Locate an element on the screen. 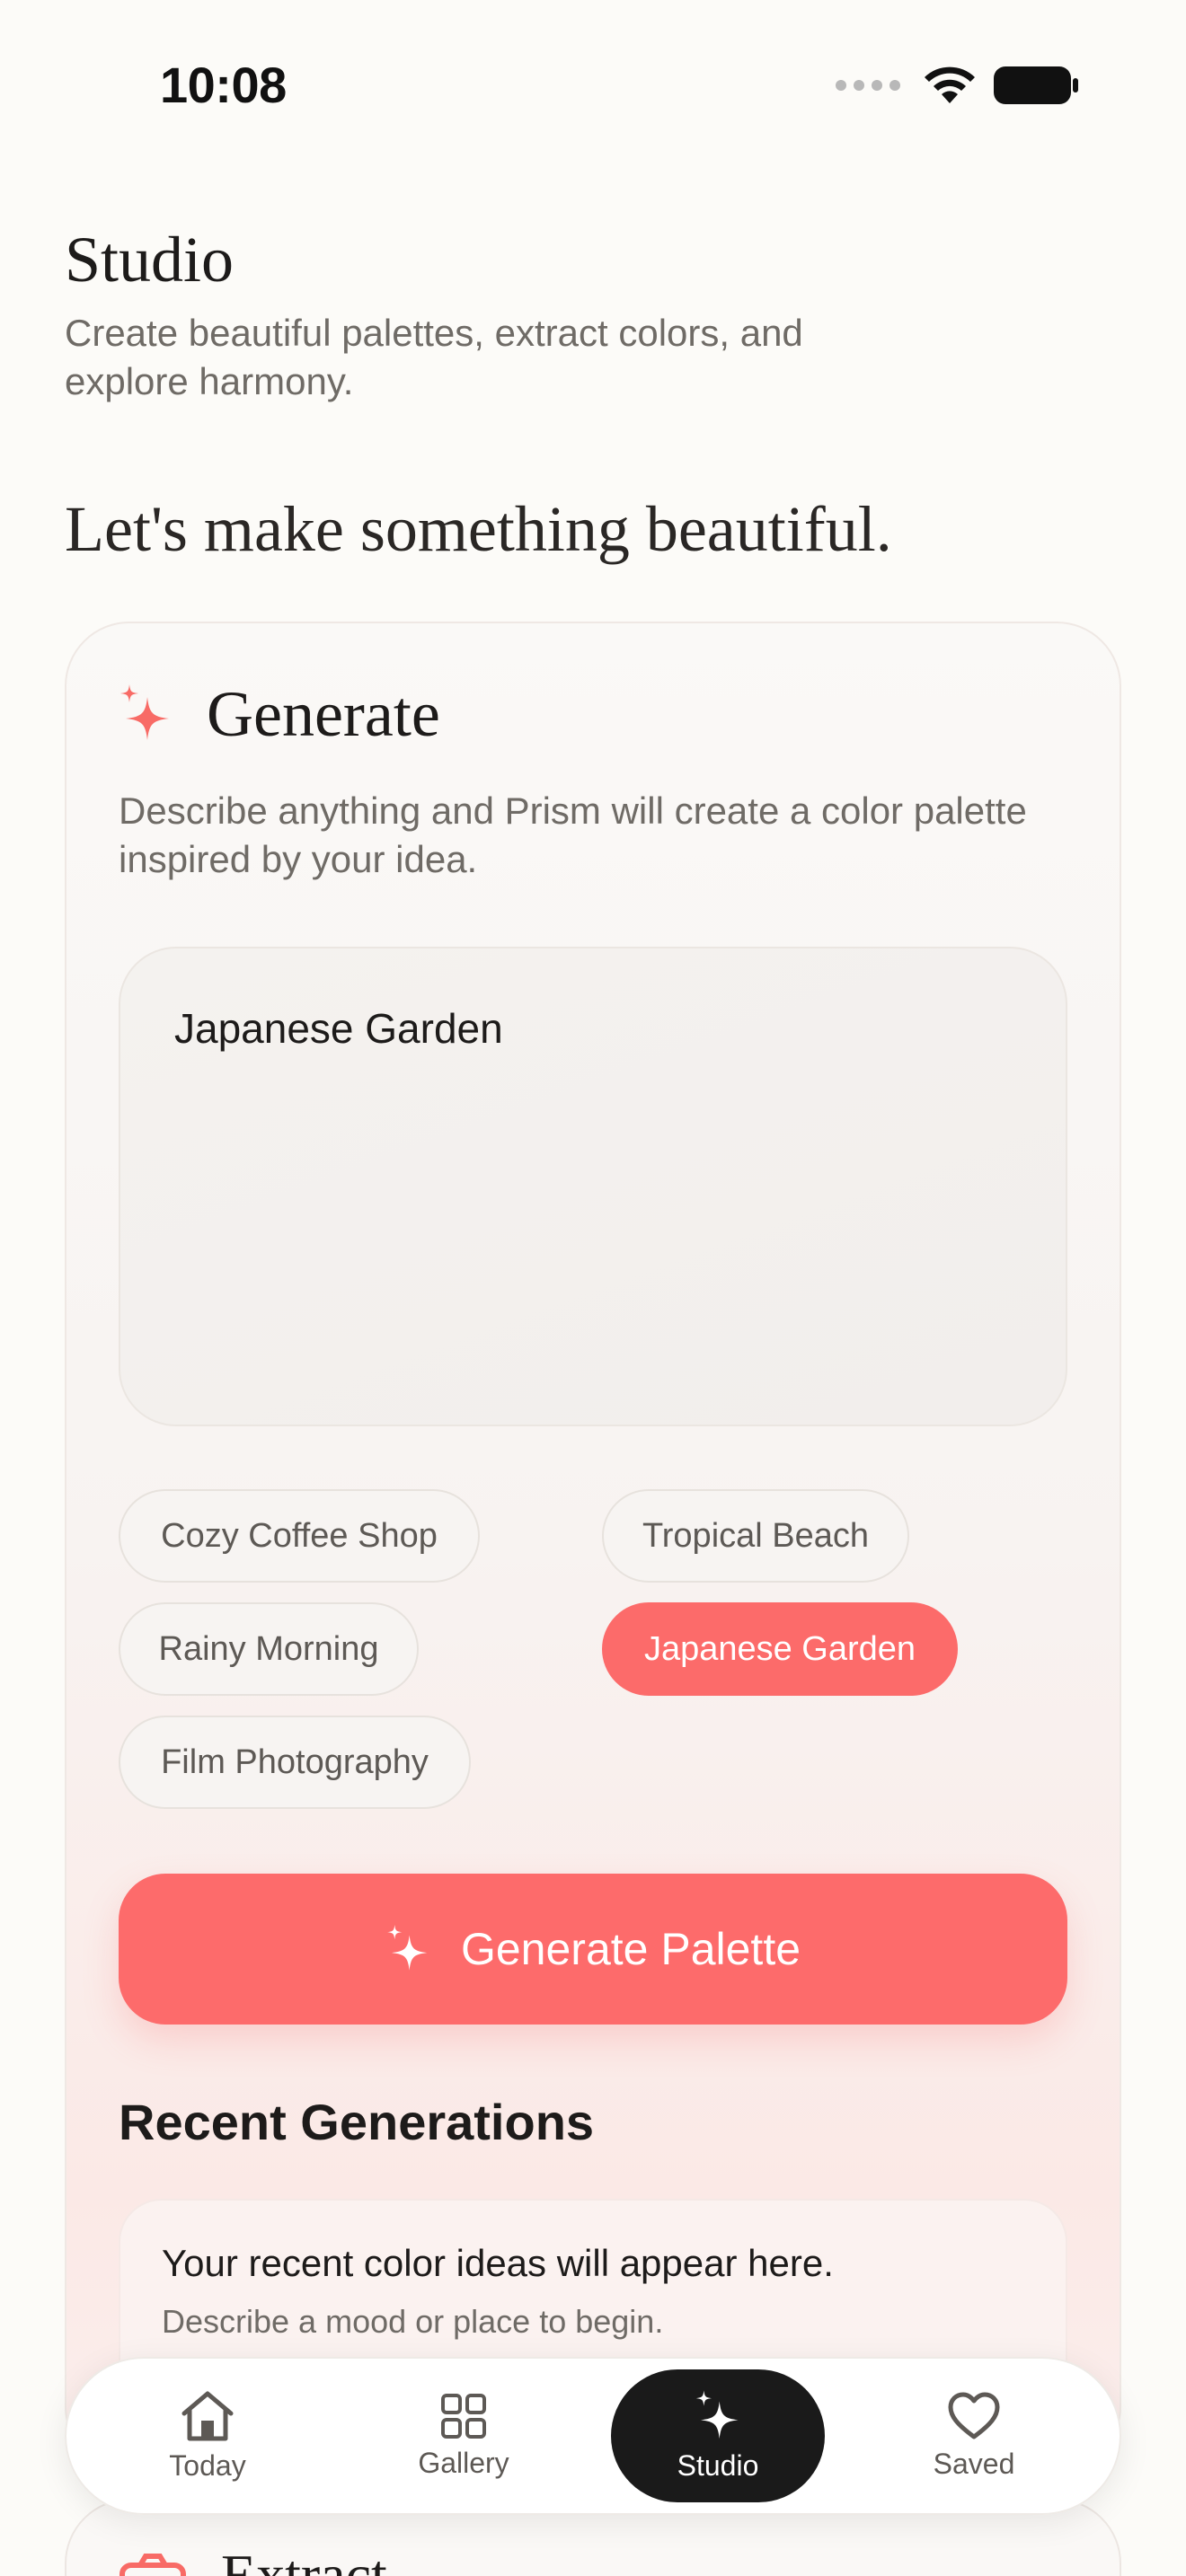 The image size is (1186, 2576). wifi-icon is located at coordinates (950, 84).